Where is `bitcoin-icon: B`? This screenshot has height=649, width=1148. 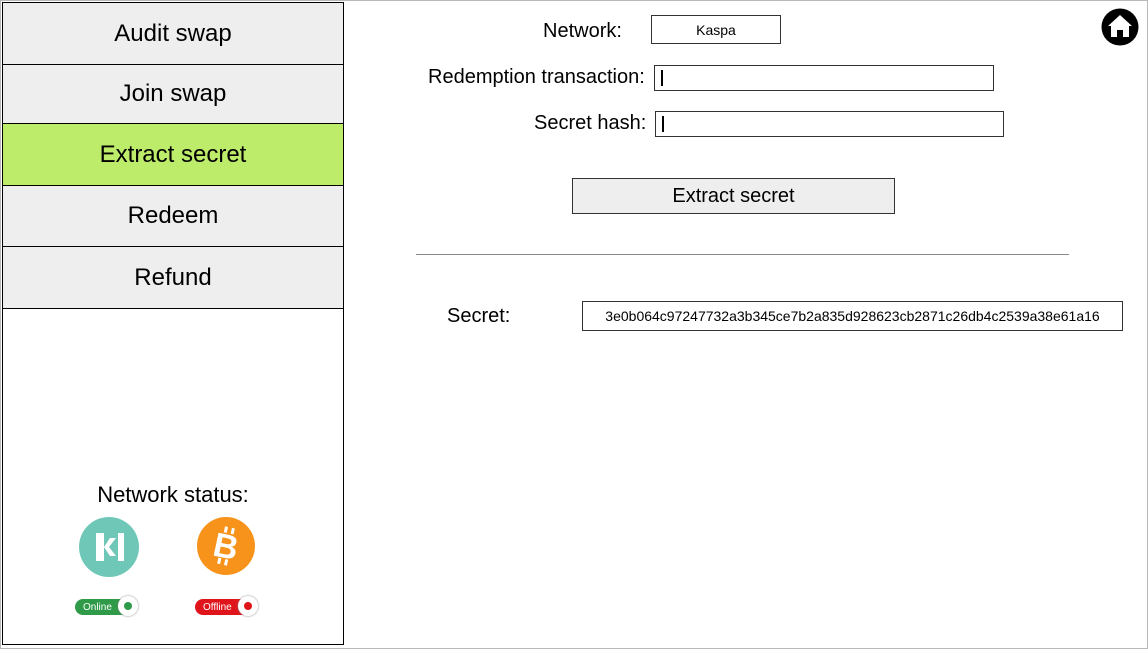
bitcoin-icon: B is located at coordinates (226, 546).